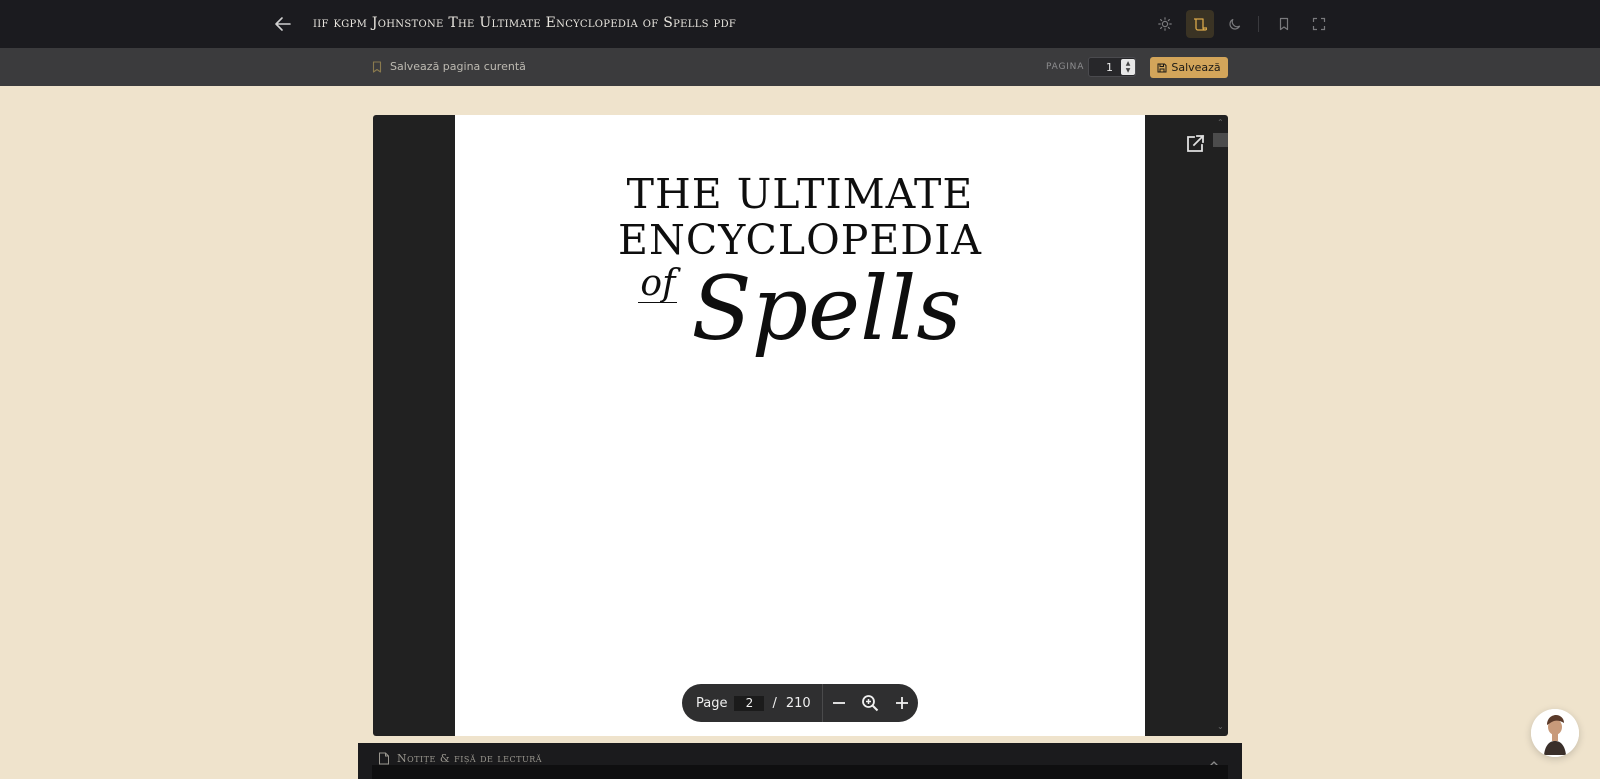 The image size is (1600, 779). Describe the element at coordinates (800, 761) in the screenshot. I see `notes-panel: Notițe & fișă de lectură` at that location.